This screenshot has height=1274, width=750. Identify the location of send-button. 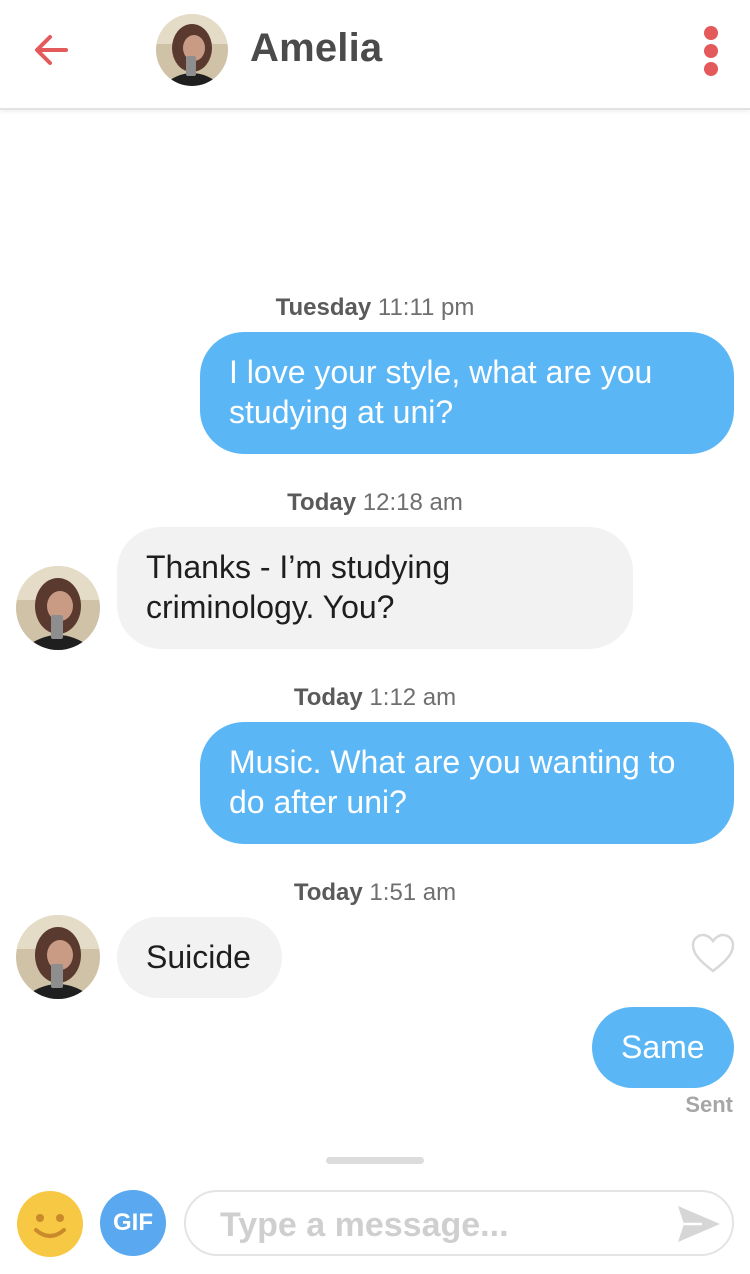
(699, 1224).